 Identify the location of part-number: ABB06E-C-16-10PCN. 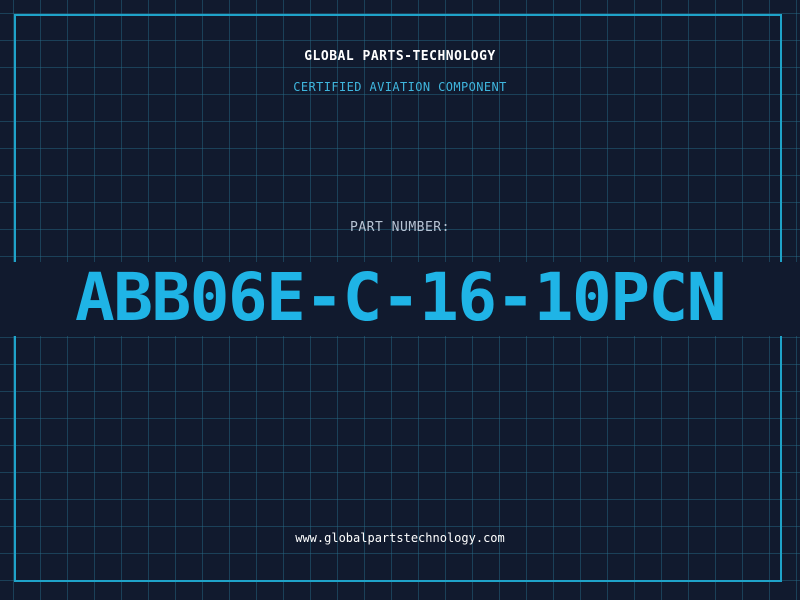
(400, 297).